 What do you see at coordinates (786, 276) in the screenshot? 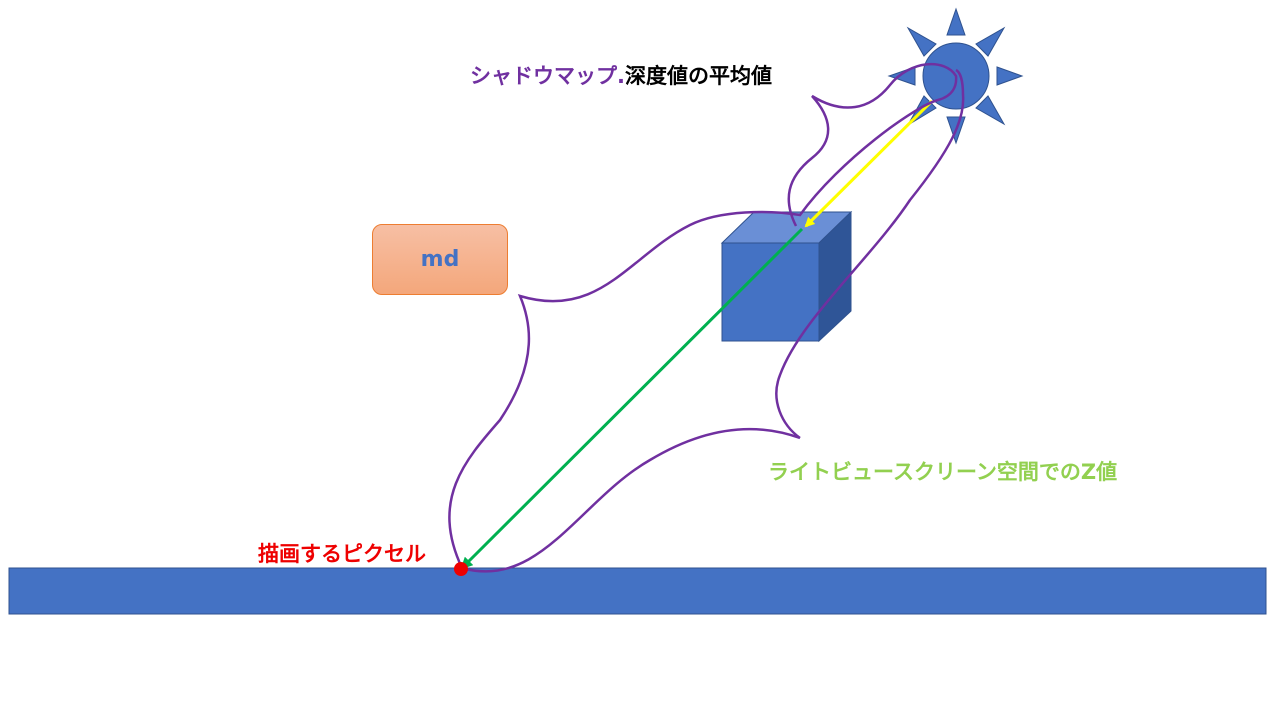
I see `cube-shape` at bounding box center [786, 276].